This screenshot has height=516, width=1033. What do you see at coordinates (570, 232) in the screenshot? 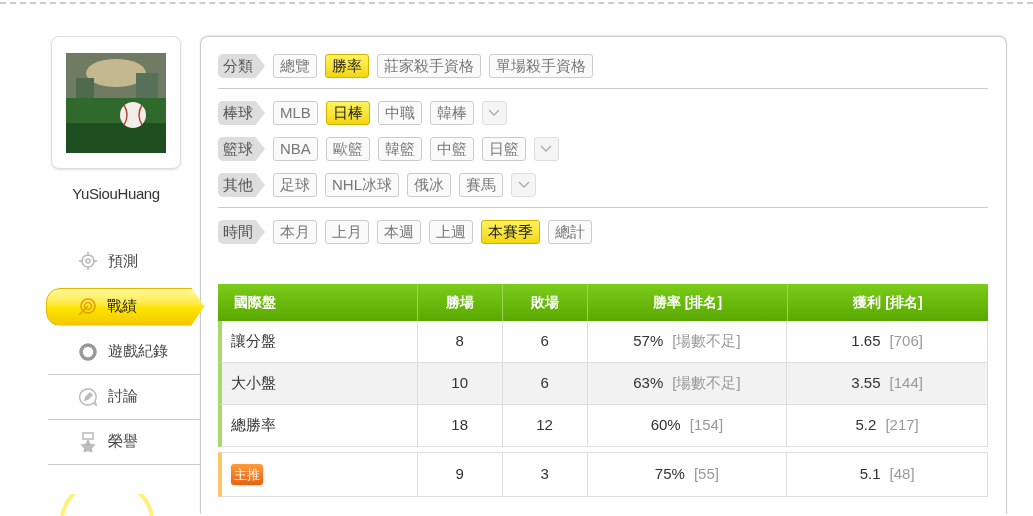
I see `filter-chip: 總計` at bounding box center [570, 232].